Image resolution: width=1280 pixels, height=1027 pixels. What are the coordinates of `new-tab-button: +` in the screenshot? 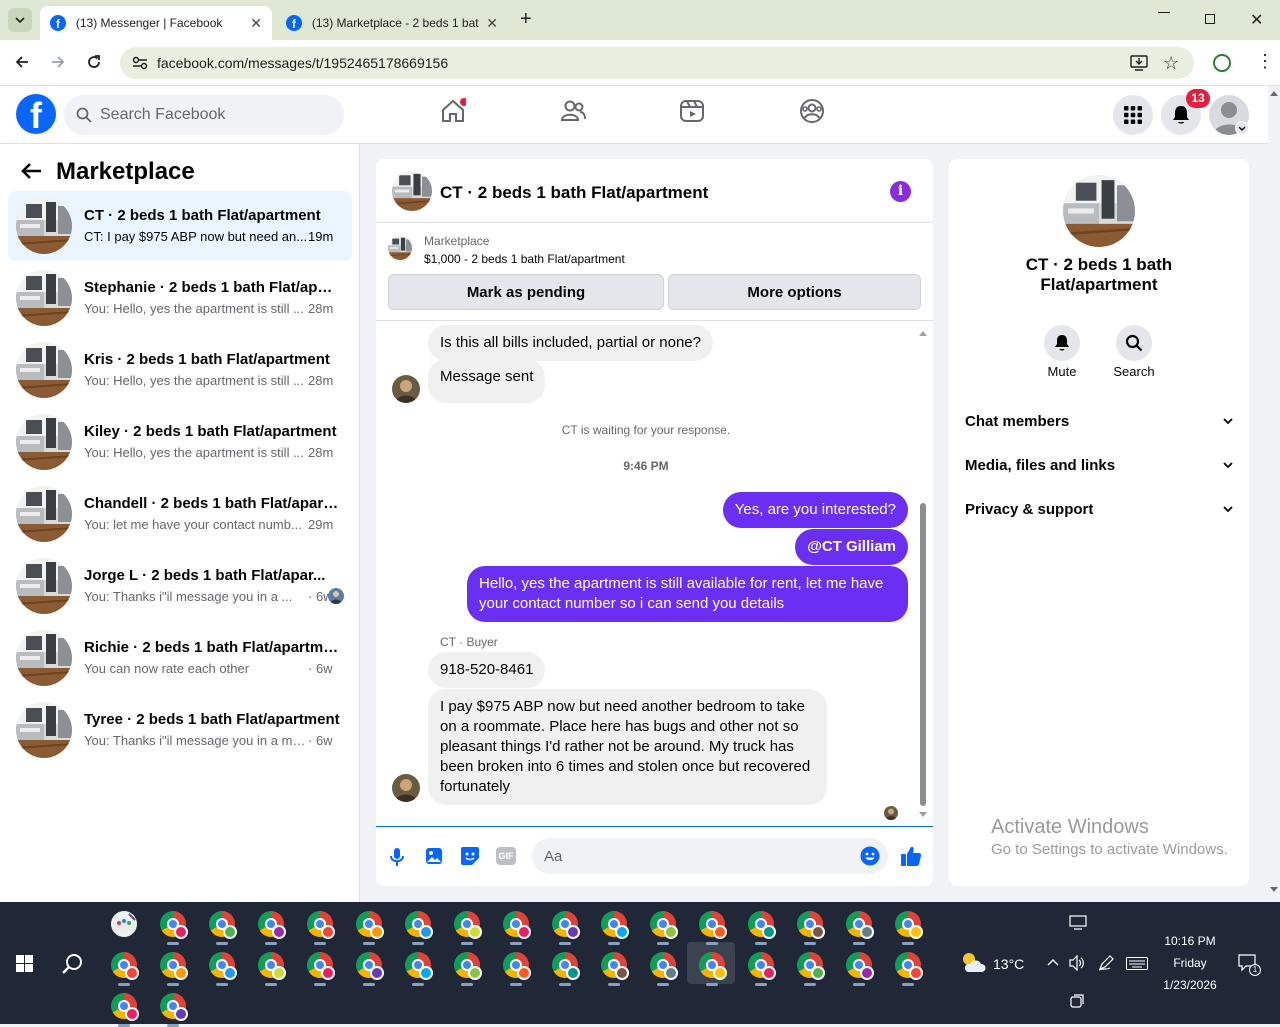 It's located at (526, 19).